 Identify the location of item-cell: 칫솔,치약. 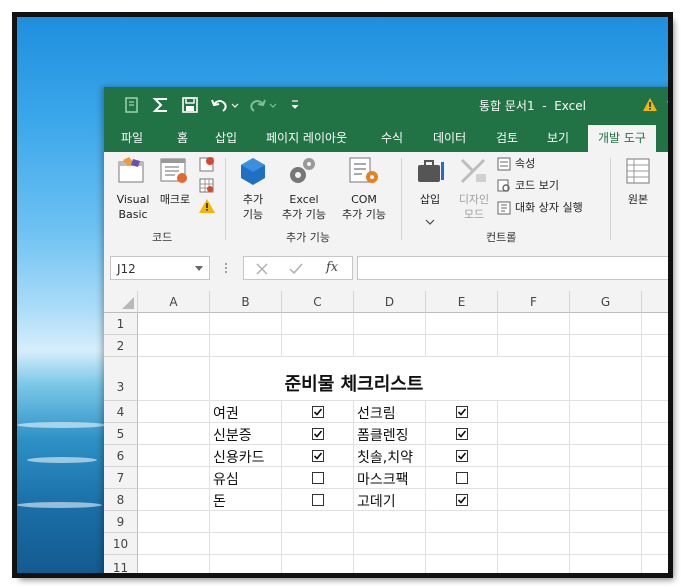
(385, 457).